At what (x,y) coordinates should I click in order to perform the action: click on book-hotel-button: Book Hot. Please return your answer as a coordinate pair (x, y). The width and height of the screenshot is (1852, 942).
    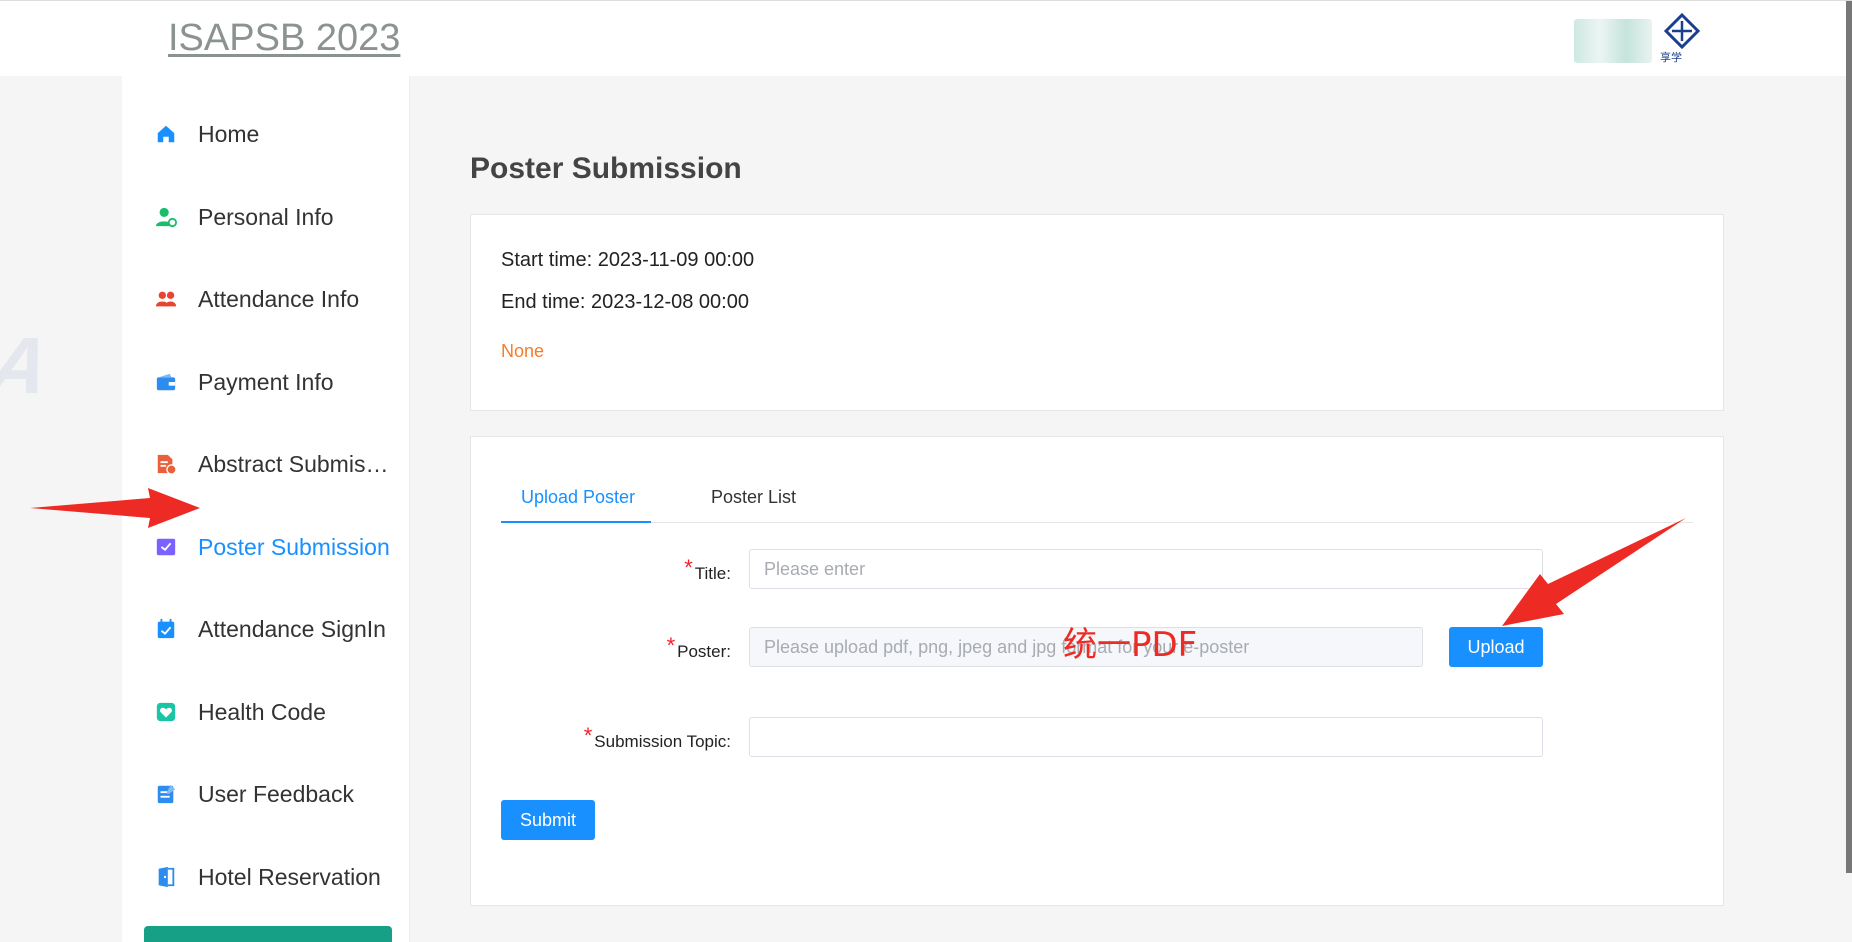
    Looking at the image, I should click on (268, 934).